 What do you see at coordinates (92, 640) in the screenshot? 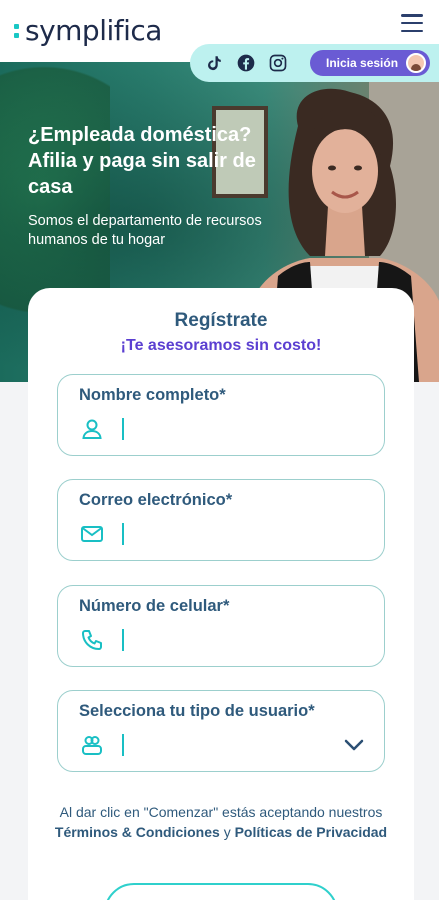
I see `phone-icon` at bounding box center [92, 640].